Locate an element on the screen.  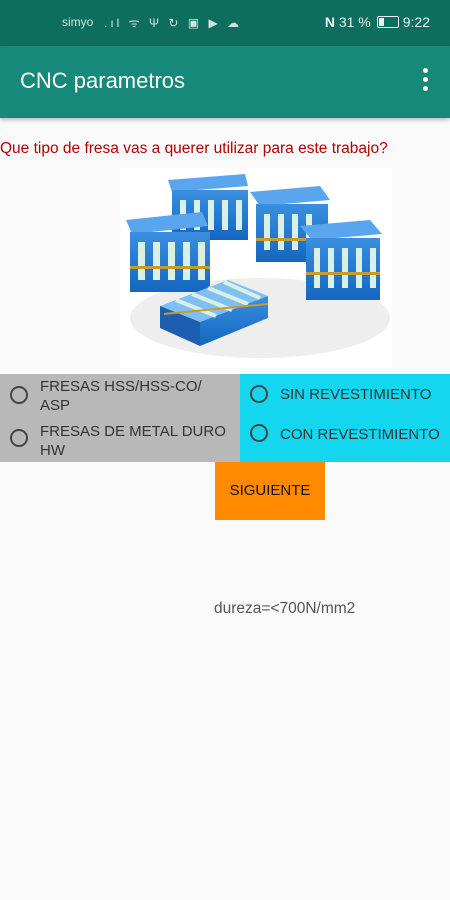
signal-icon: .ıl is located at coordinates (113, 23).